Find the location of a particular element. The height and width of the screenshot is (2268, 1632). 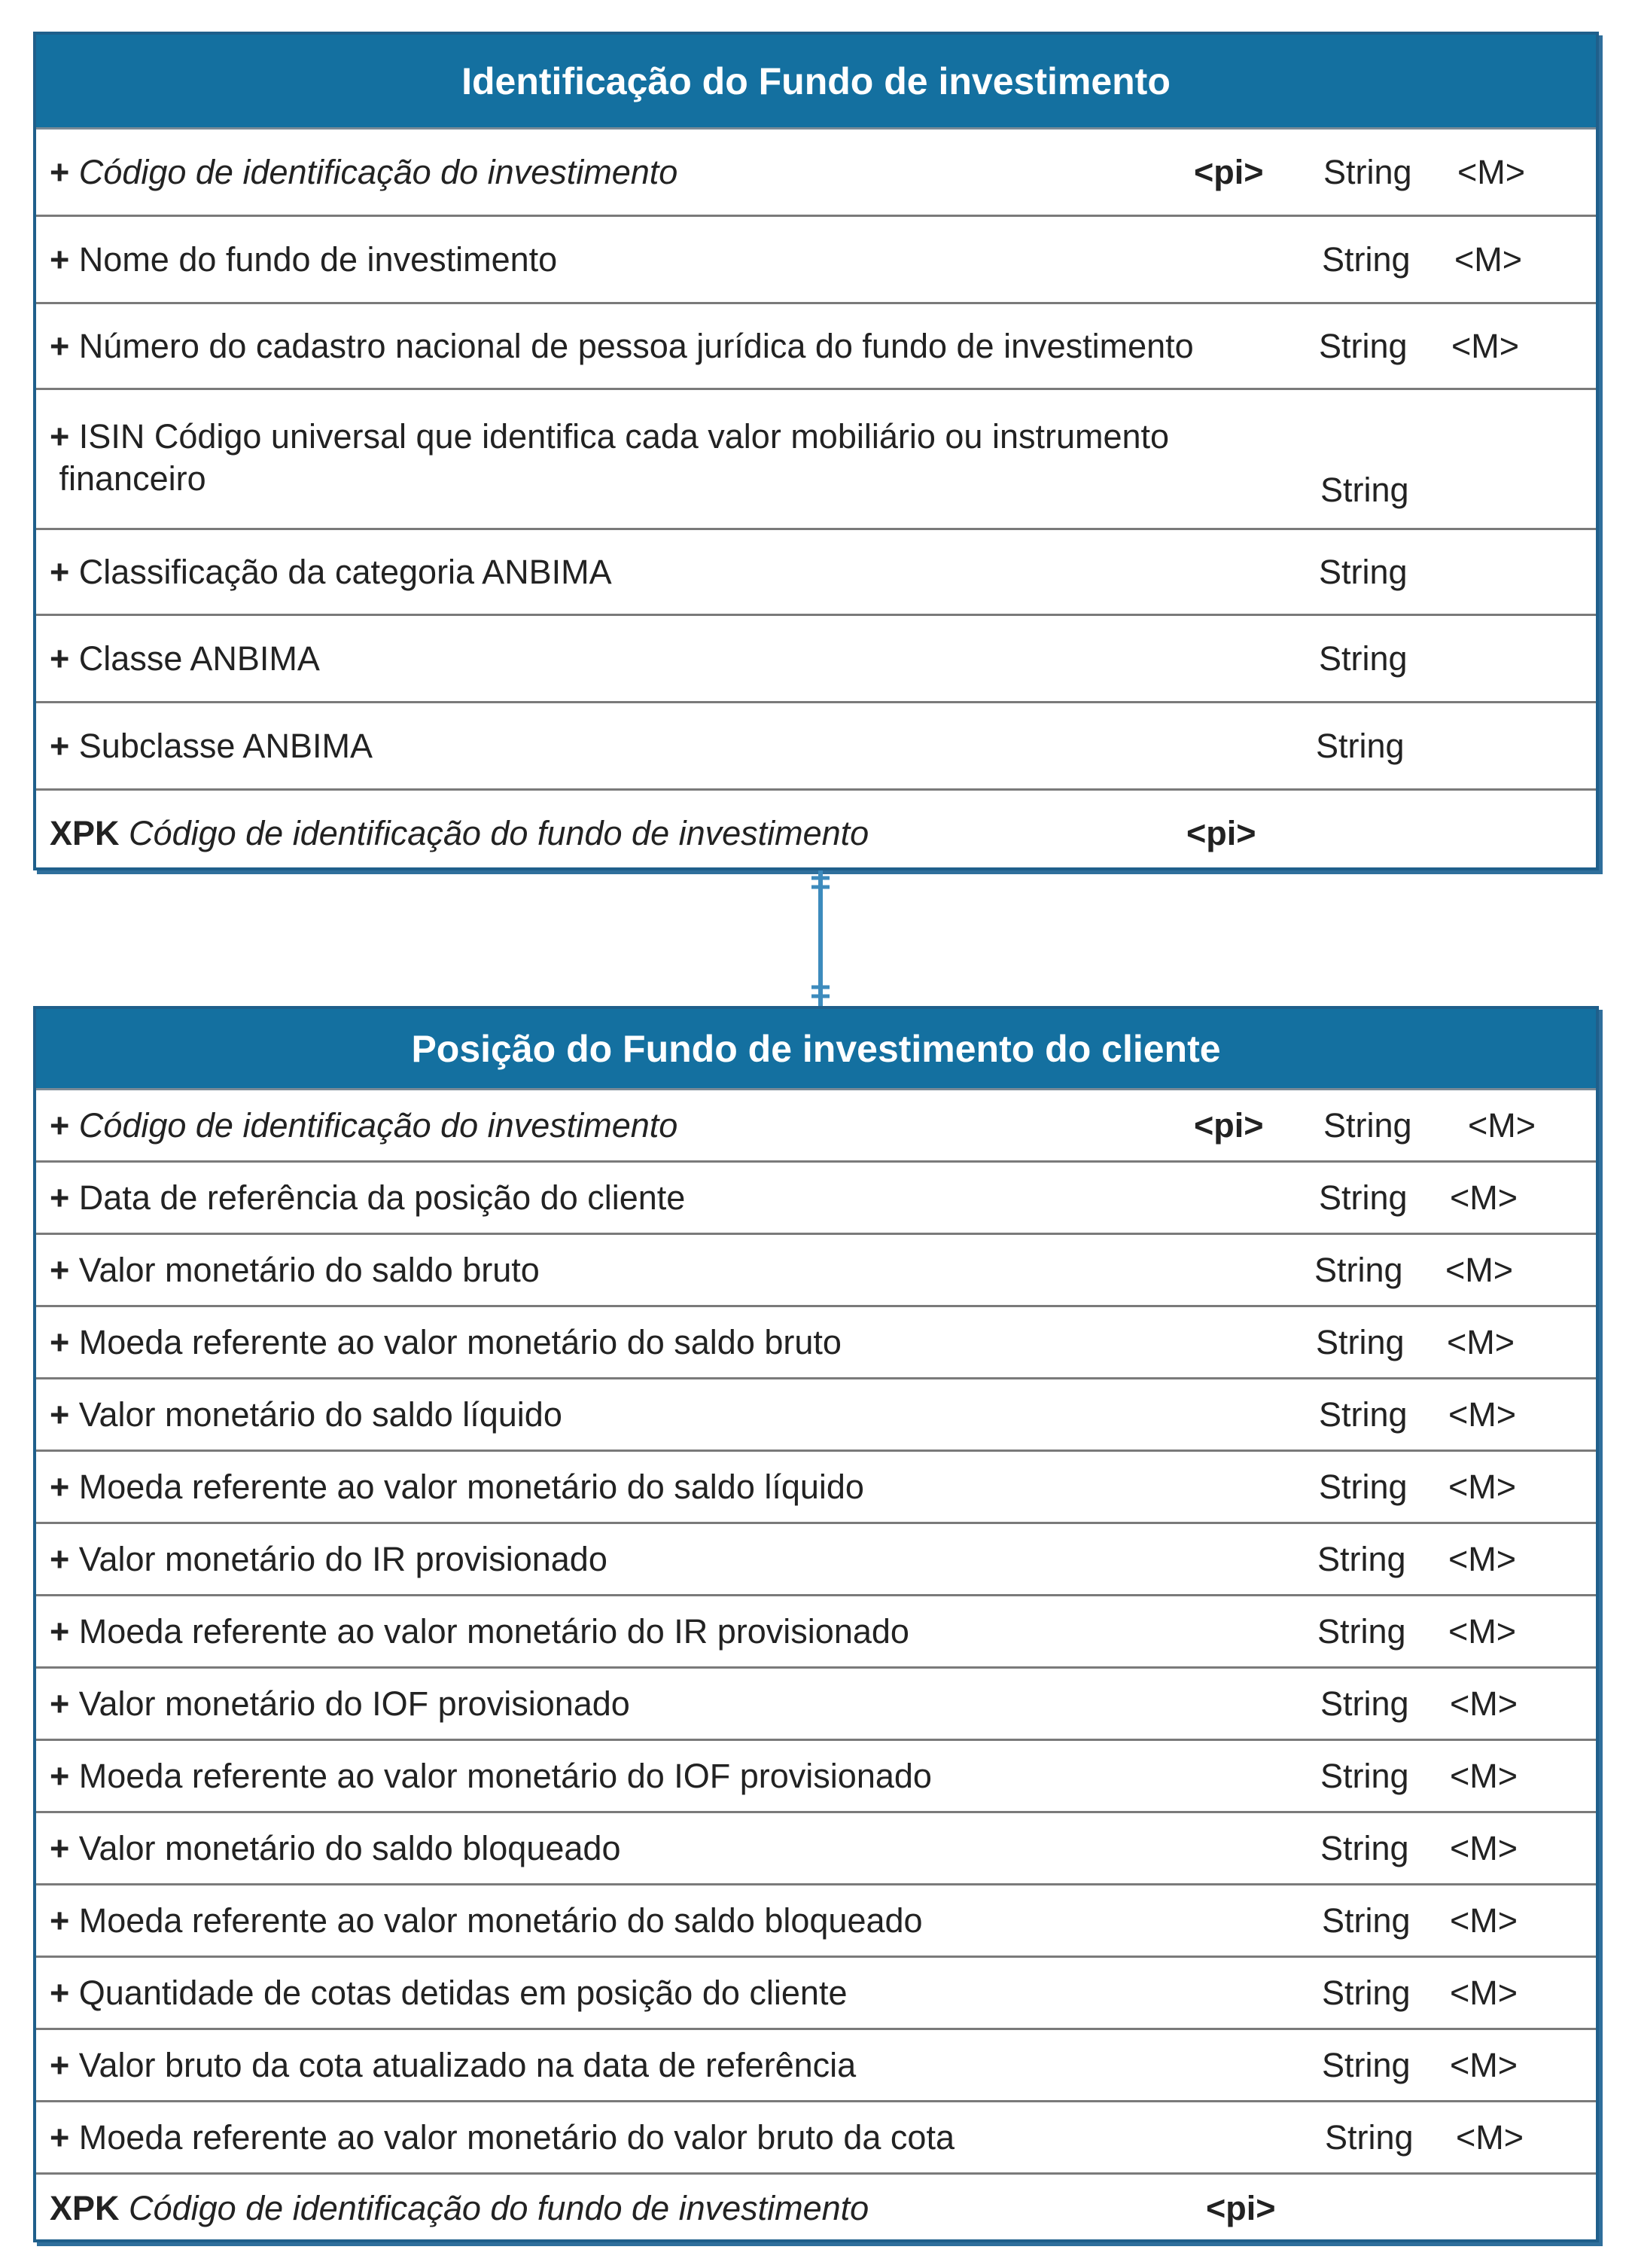

attribute-name: + Valor monetário do saldo bruto is located at coordinates (295, 1270).